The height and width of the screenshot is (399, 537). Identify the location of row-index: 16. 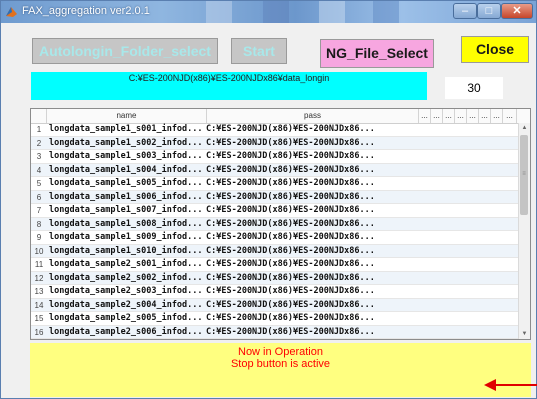
(39, 332).